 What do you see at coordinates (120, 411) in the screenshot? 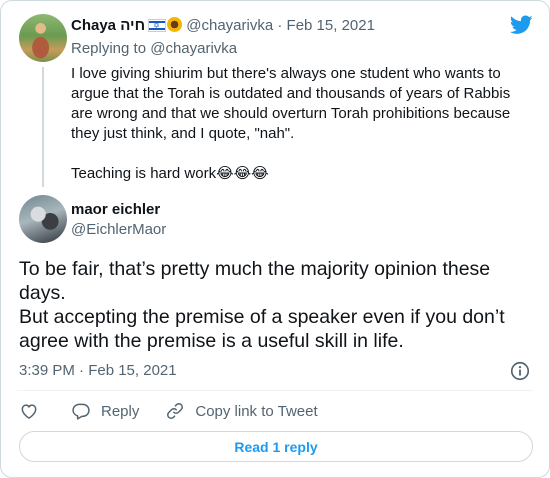
I see `reply-label: Reply` at bounding box center [120, 411].